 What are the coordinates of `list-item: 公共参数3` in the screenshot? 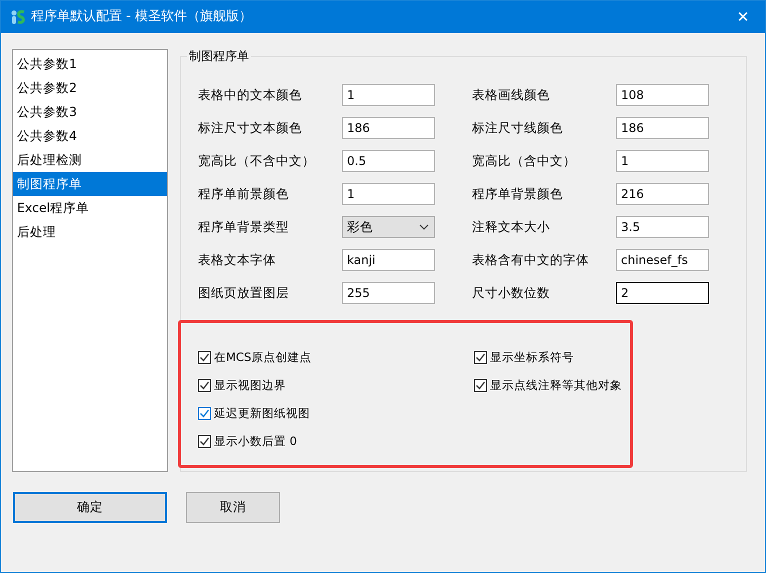 It's located at (90, 112).